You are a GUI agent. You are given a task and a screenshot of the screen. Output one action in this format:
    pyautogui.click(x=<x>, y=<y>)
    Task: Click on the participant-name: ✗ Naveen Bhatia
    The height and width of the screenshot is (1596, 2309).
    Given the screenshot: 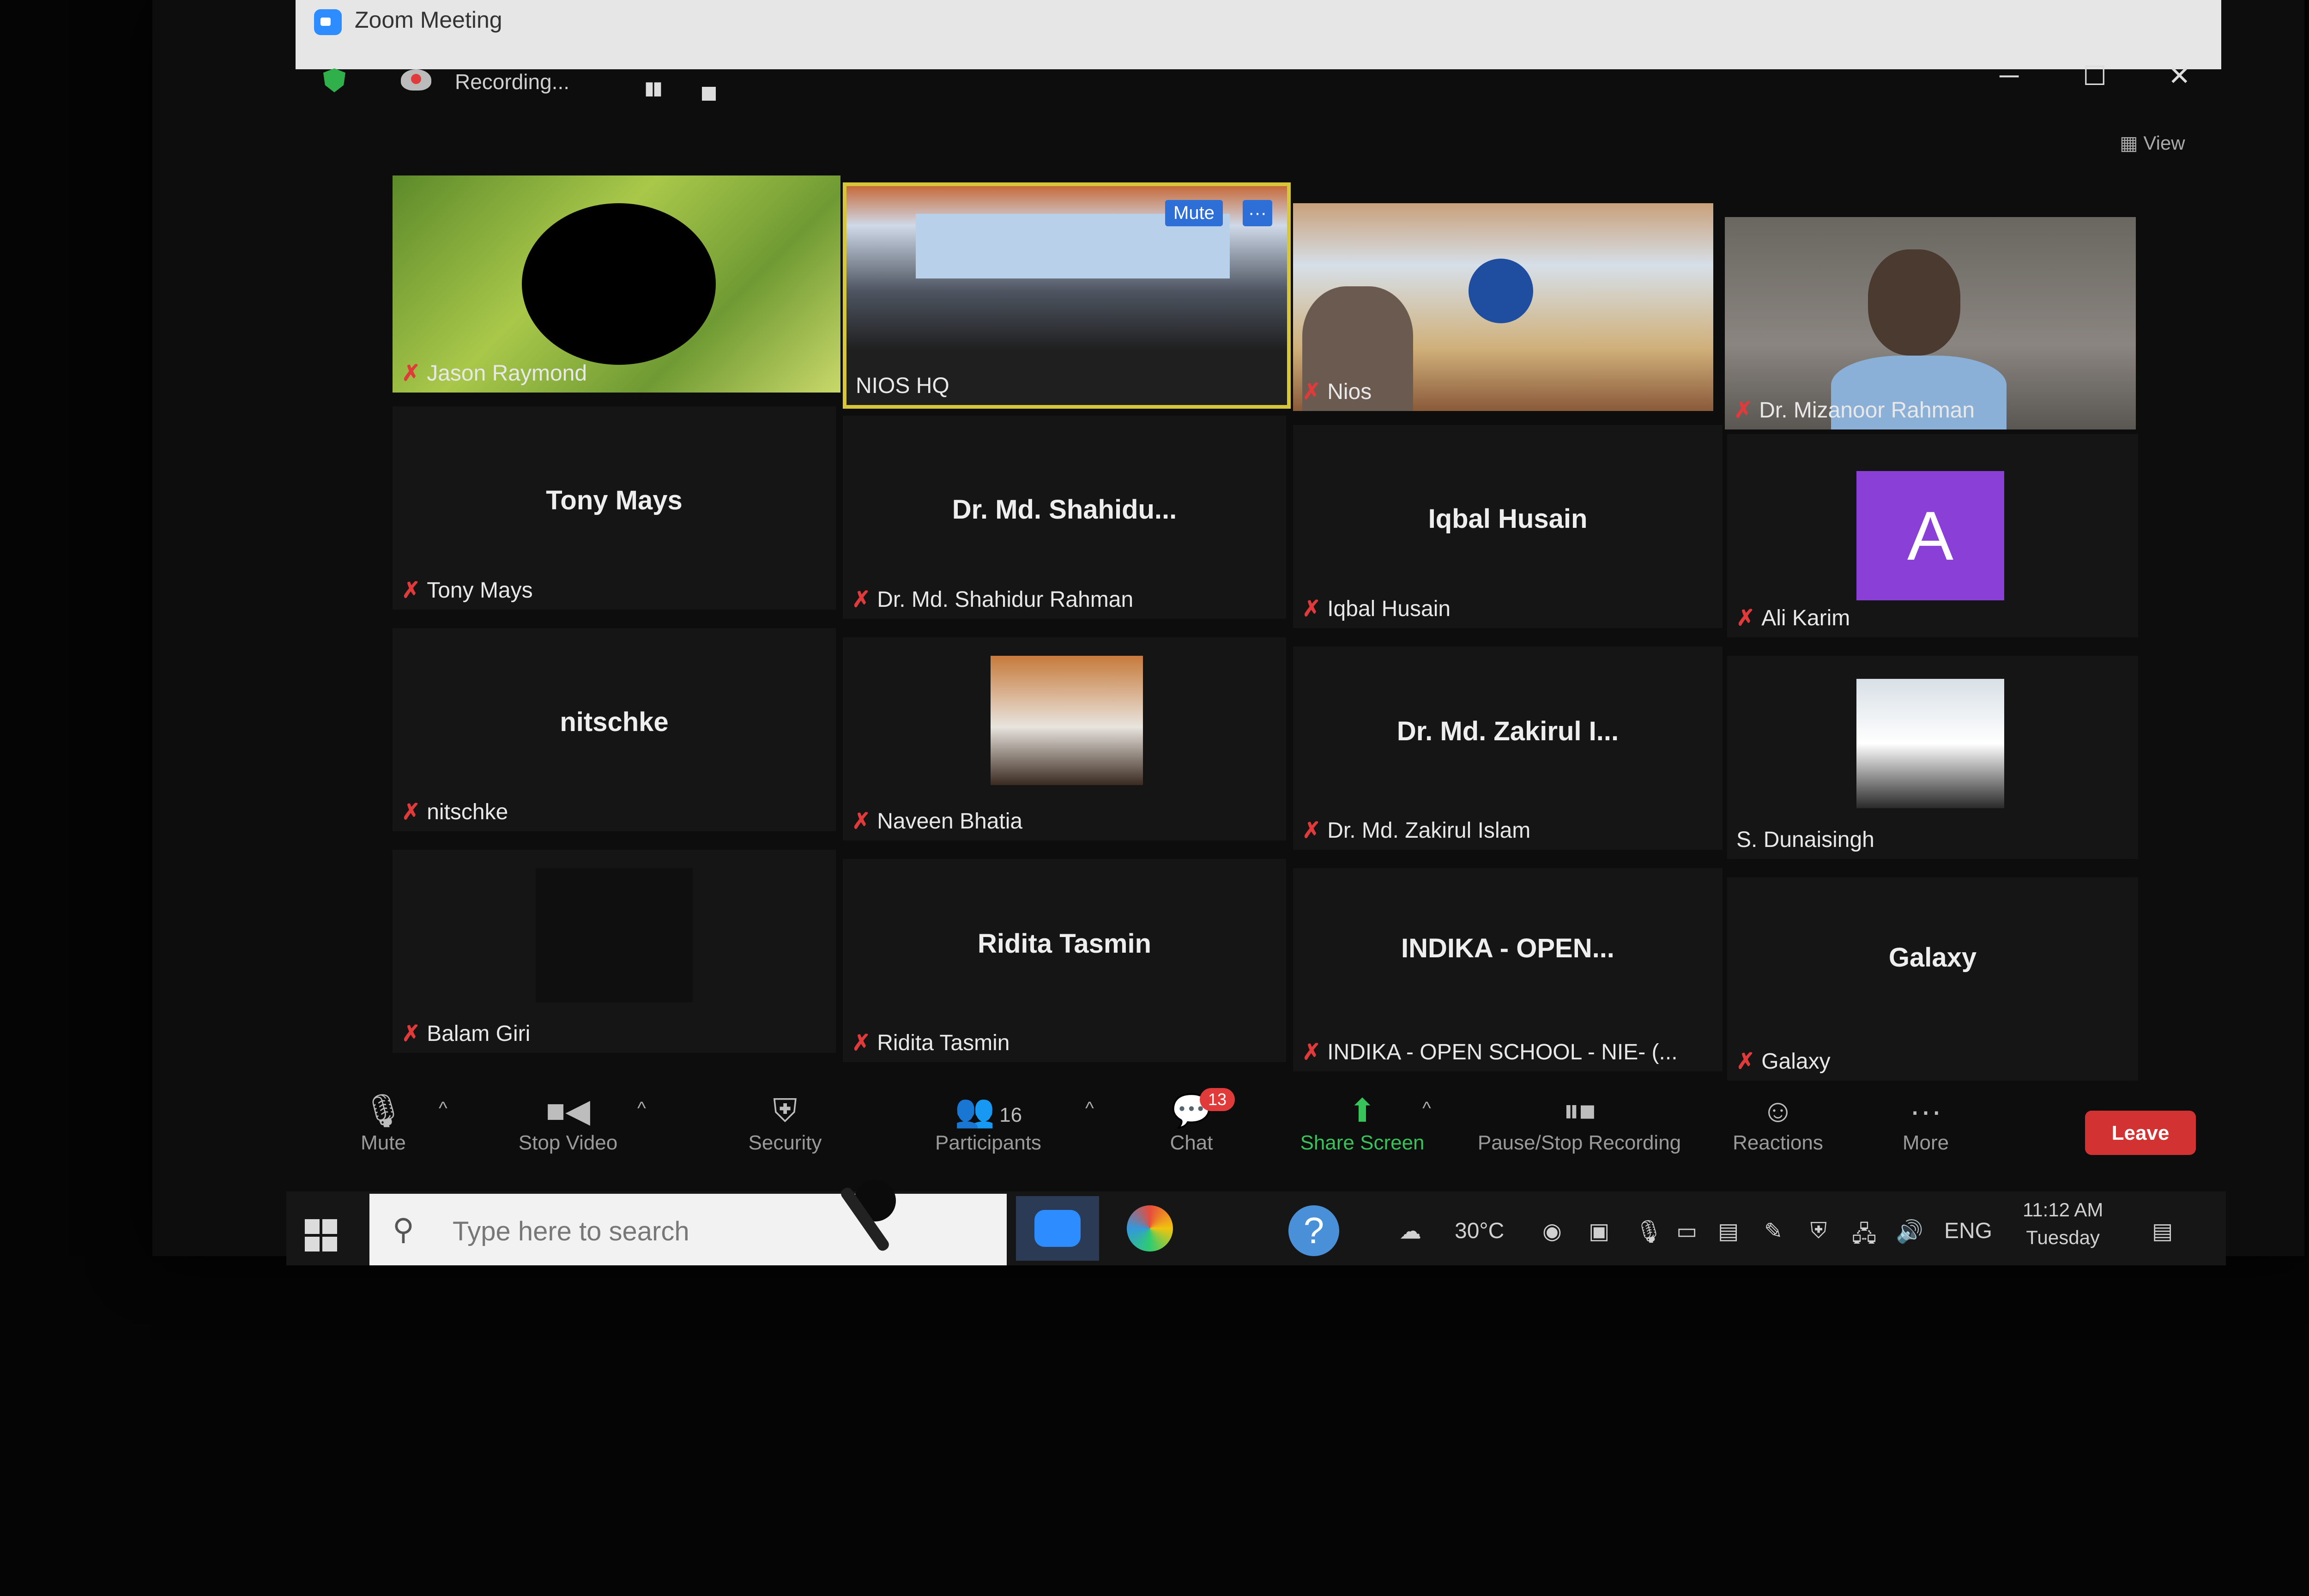 What is the action you would take?
    pyautogui.click(x=938, y=821)
    